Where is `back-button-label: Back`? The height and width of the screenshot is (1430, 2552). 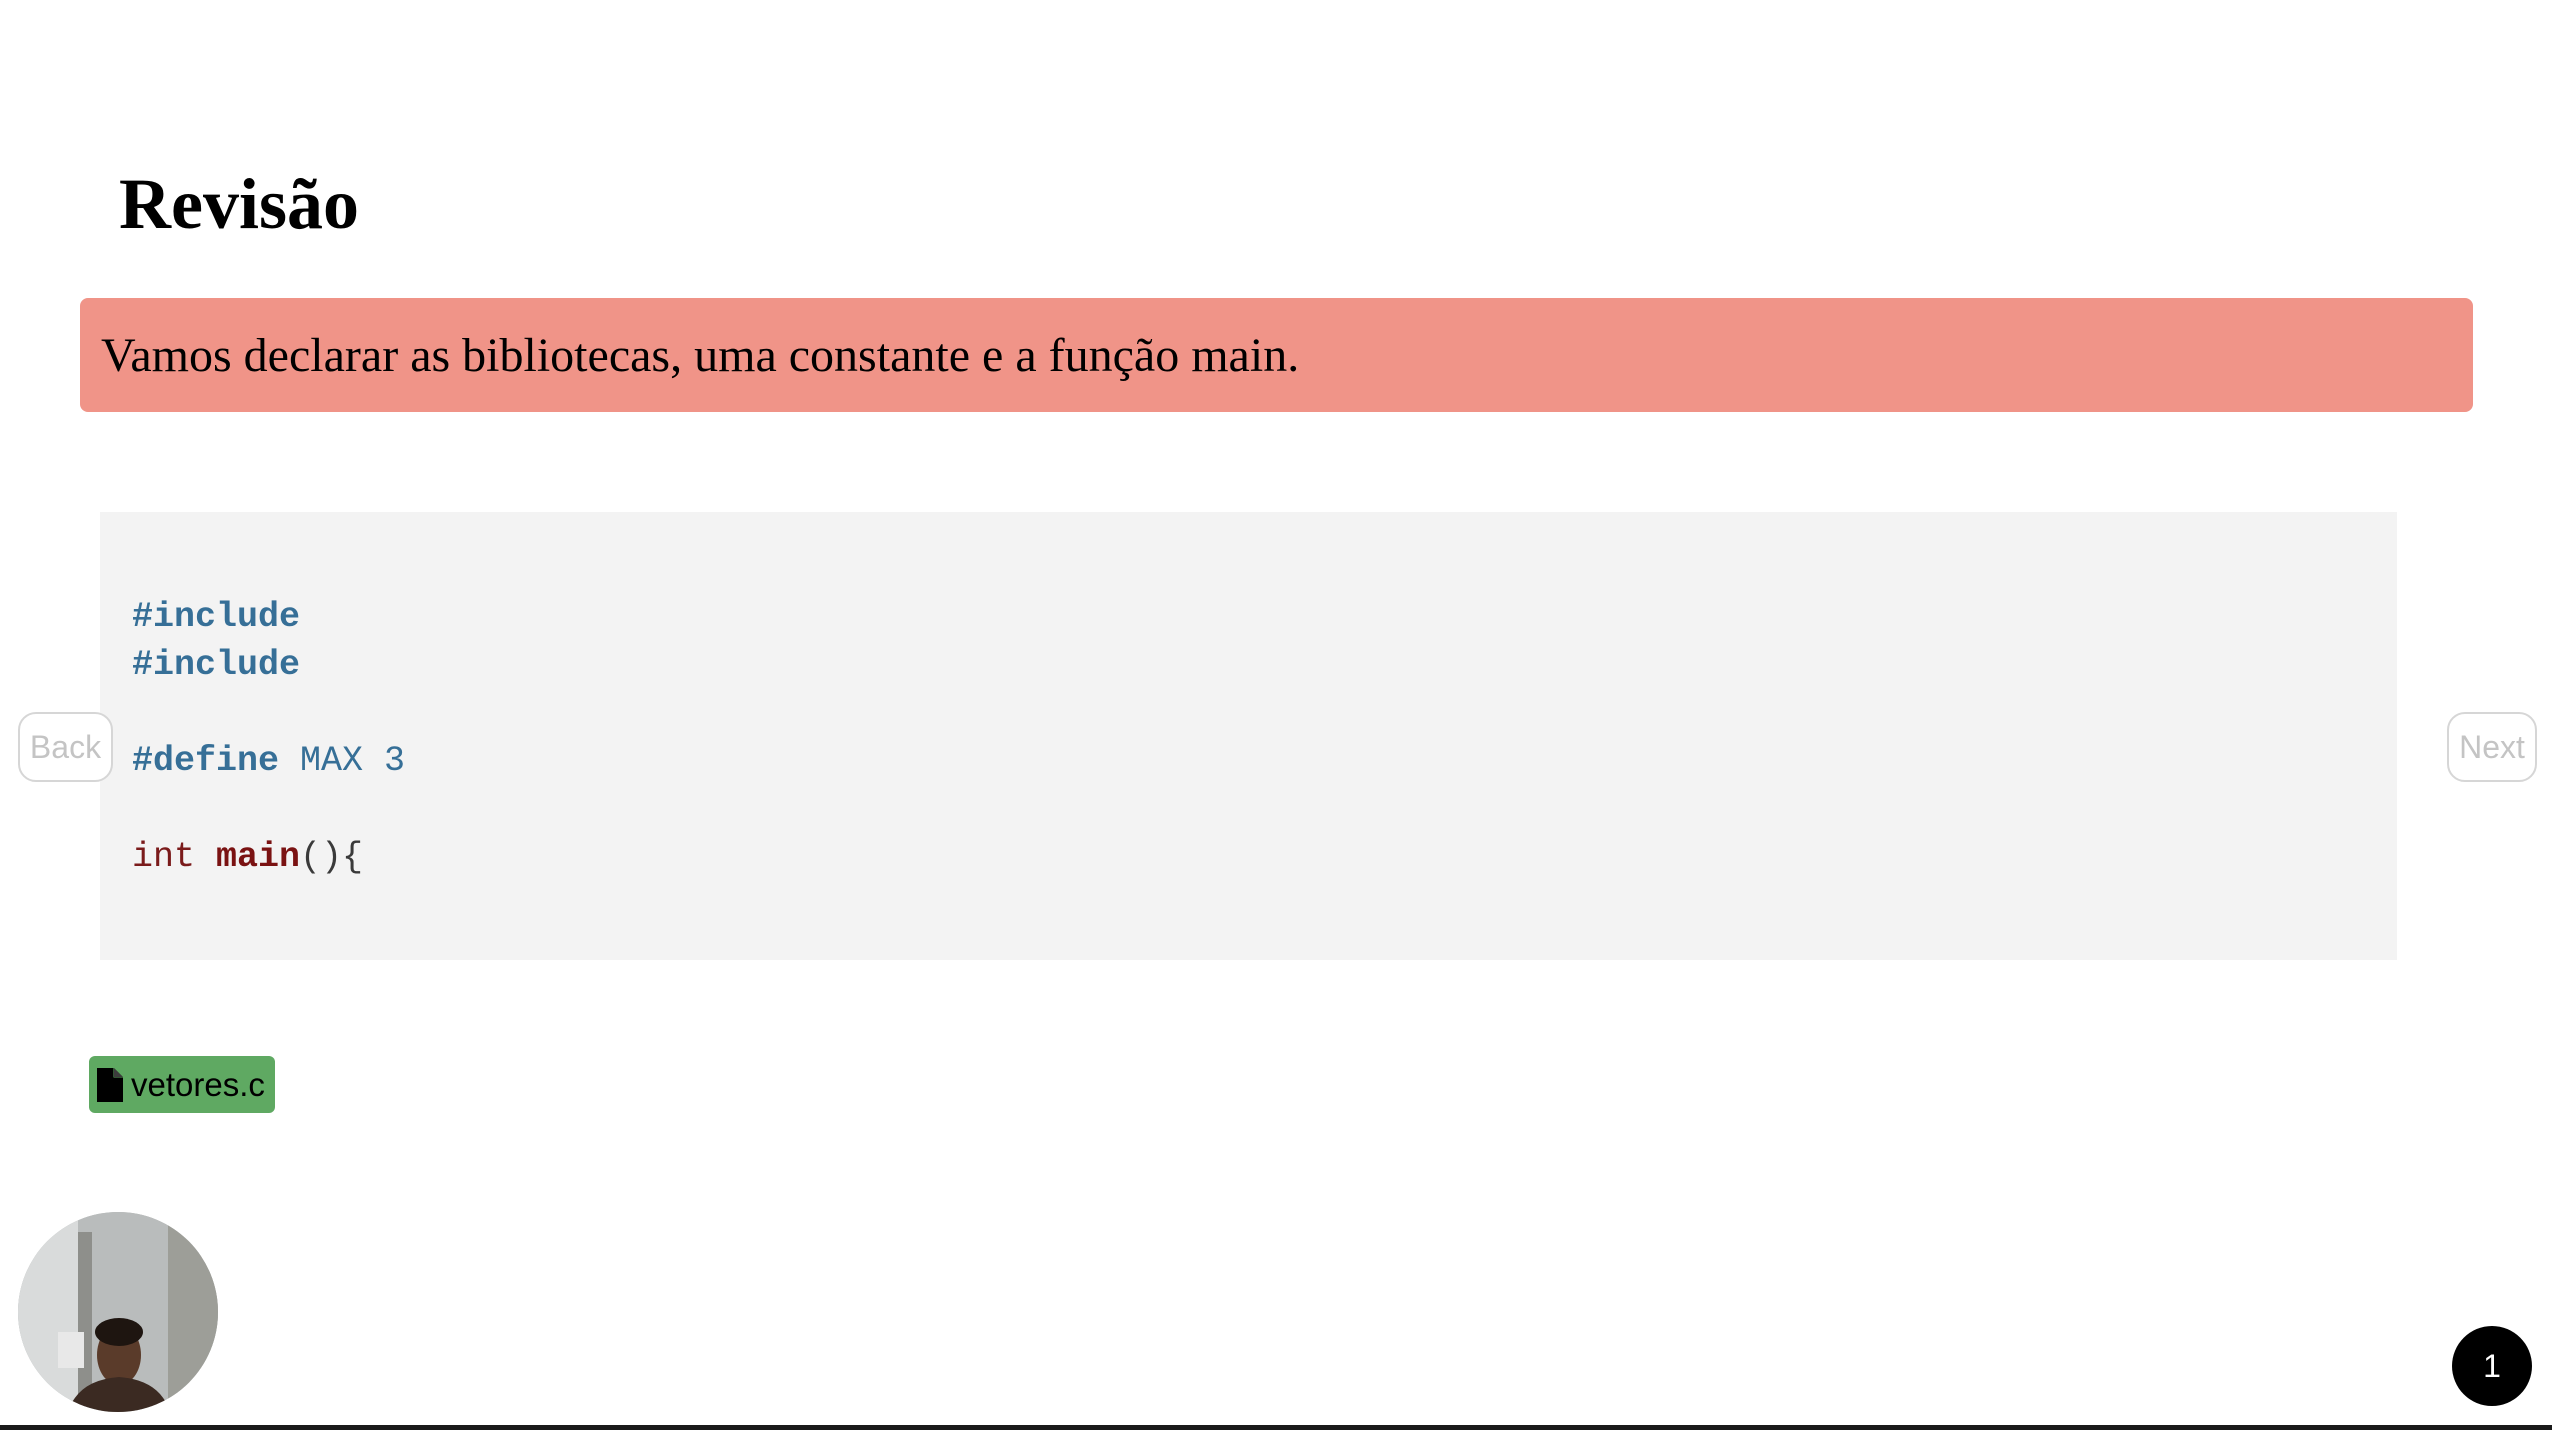
back-button-label: Back is located at coordinates (65, 746).